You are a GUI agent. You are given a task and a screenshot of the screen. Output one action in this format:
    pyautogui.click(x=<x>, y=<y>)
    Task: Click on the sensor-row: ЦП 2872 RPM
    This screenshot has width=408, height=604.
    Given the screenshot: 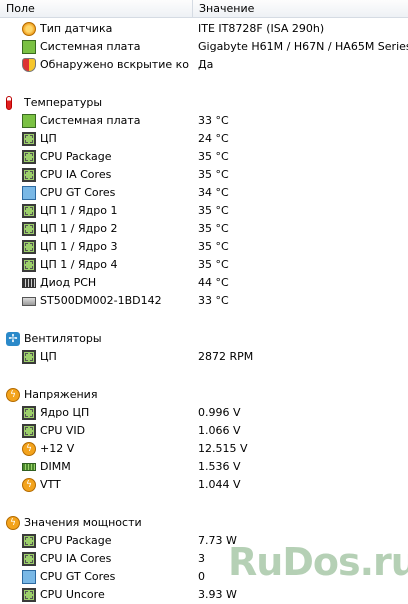 What is the action you would take?
    pyautogui.click(x=204, y=357)
    